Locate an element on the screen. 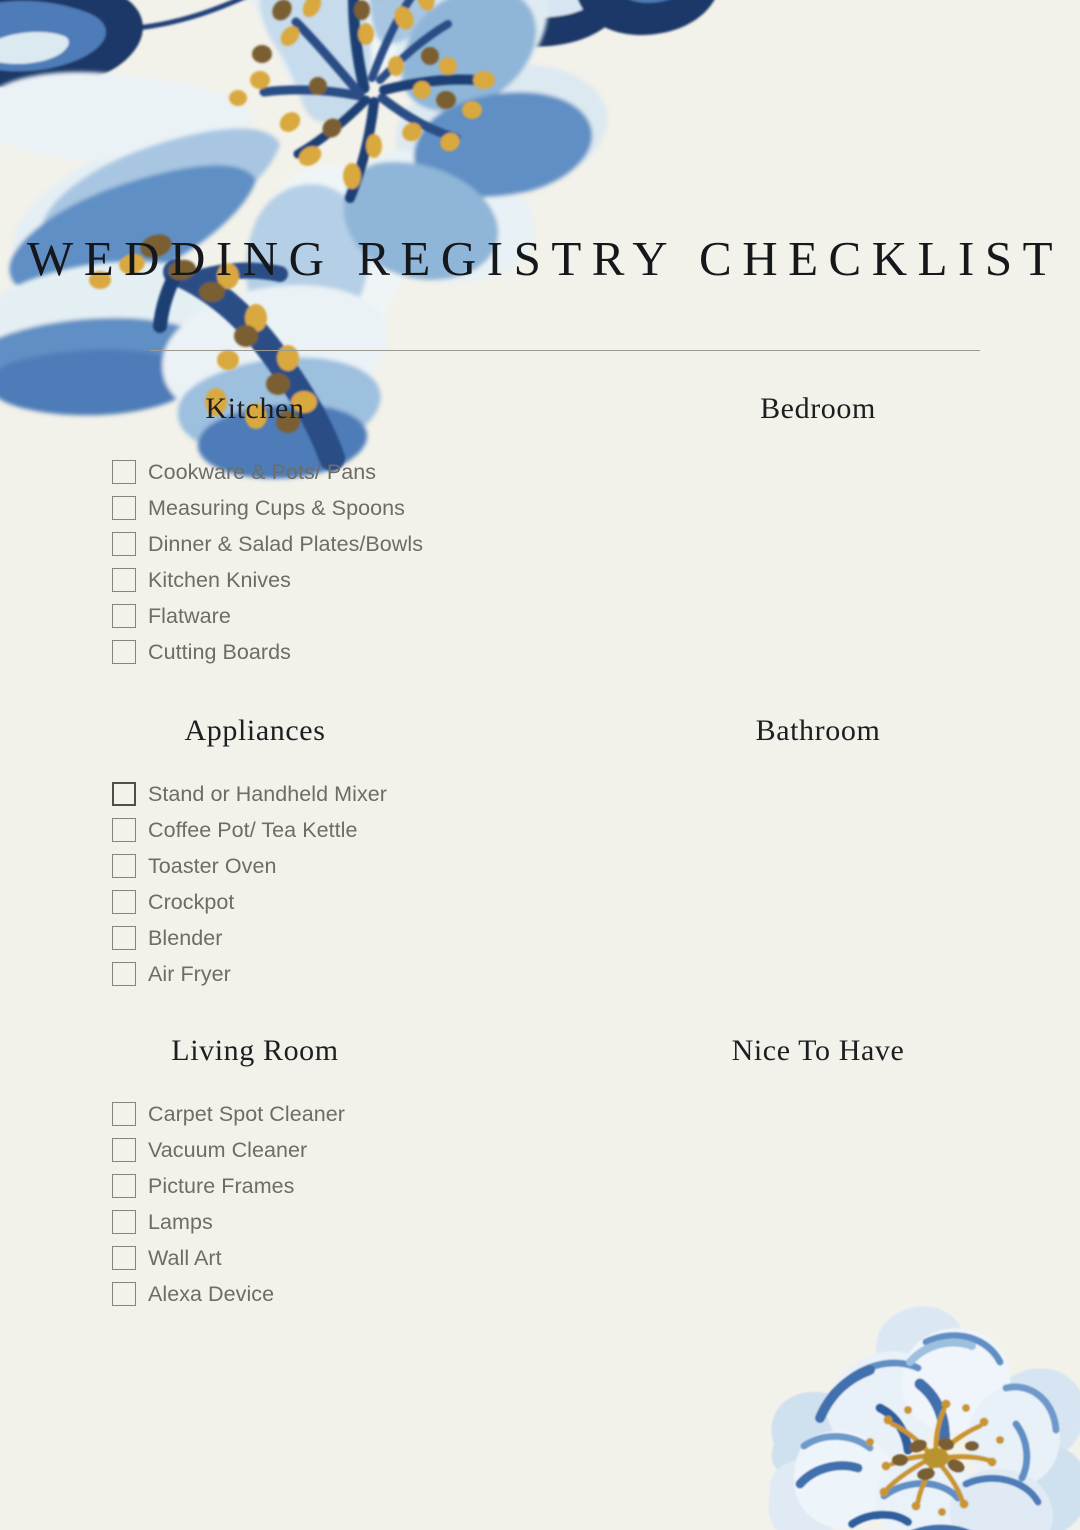 Image resolution: width=1080 pixels, height=1530 pixels. list-item-label: Picture Frames is located at coordinates (221, 1185).